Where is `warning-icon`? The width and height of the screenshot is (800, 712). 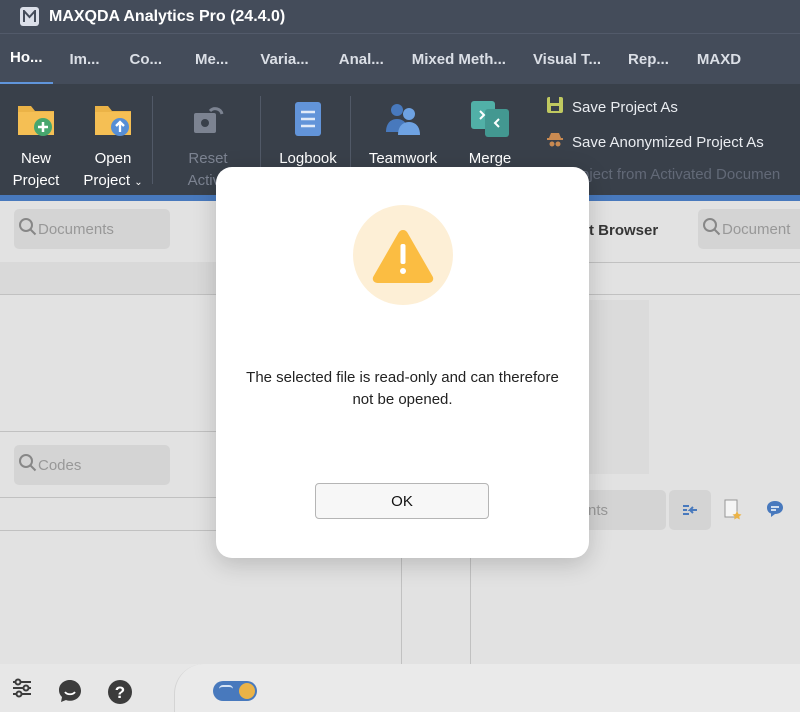 warning-icon is located at coordinates (403, 256).